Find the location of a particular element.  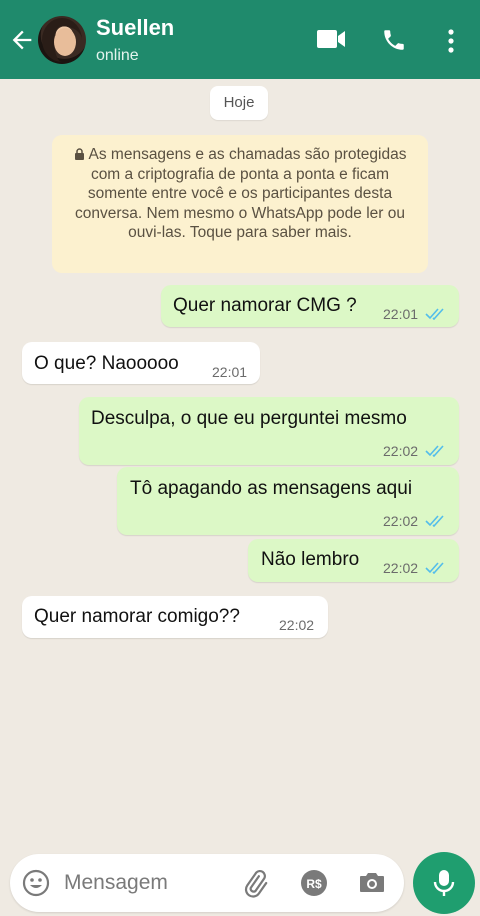

phone-icon is located at coordinates (394, 40).